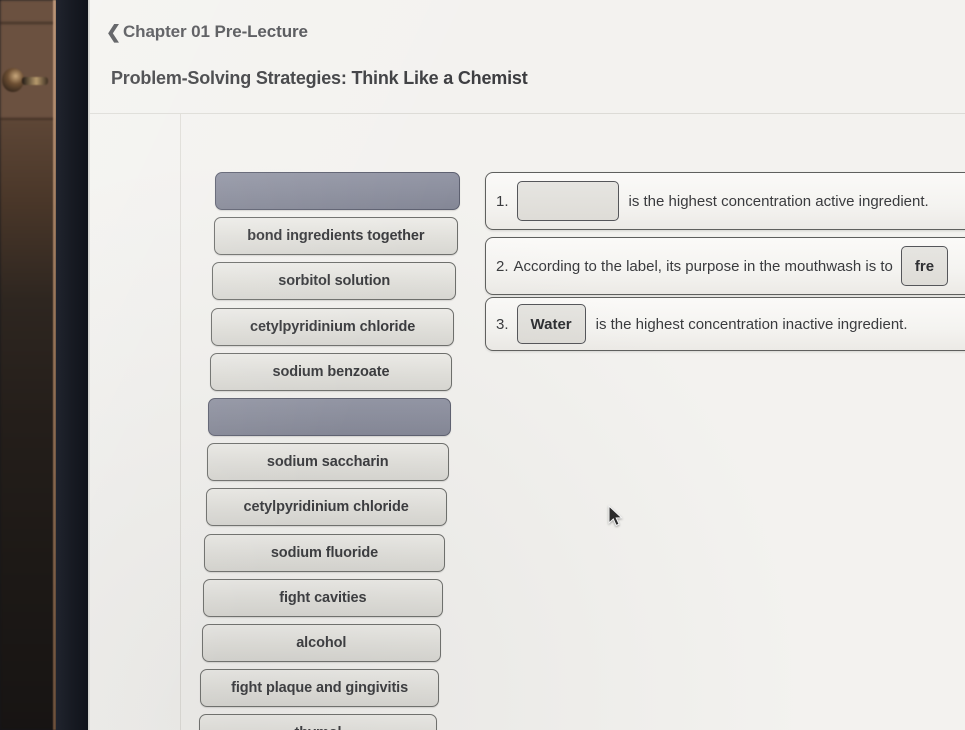  What do you see at coordinates (13, 80) in the screenshot?
I see `door-knob` at bounding box center [13, 80].